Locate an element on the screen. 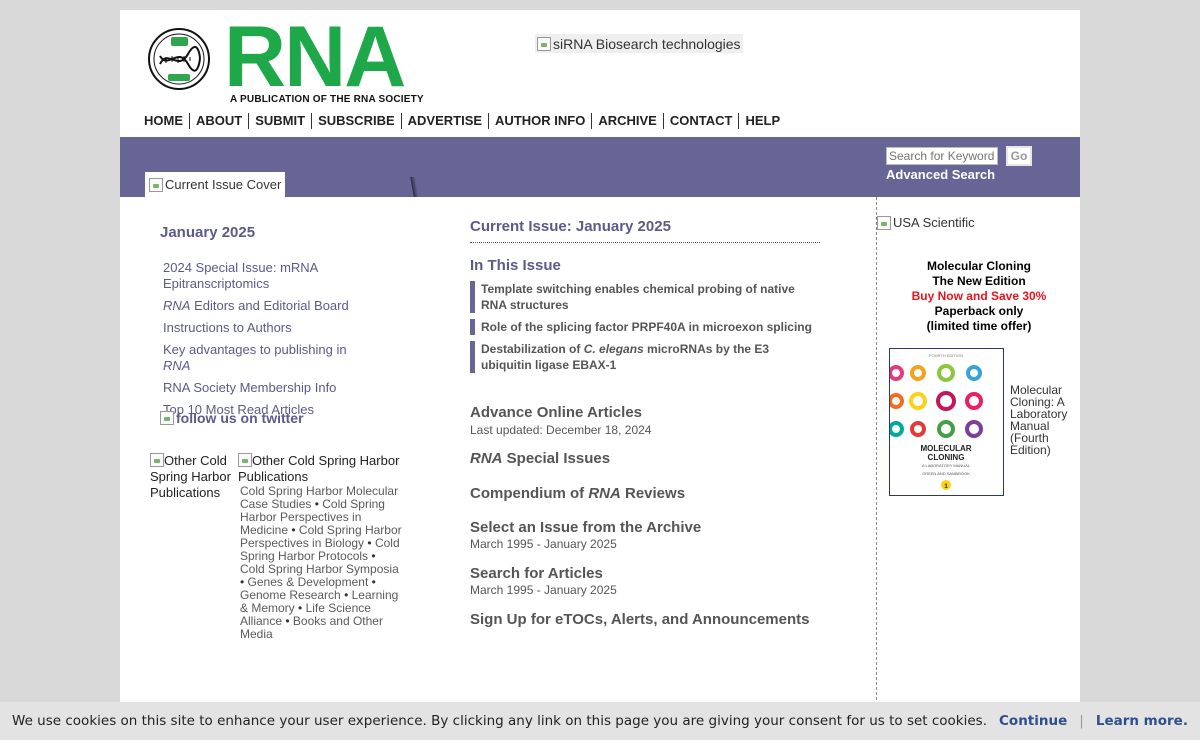 This screenshot has height=740, width=1200. pub-link: Genes & Development is located at coordinates (308, 582).